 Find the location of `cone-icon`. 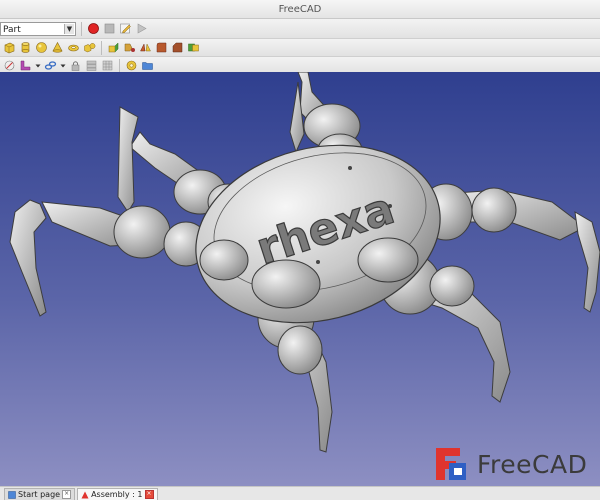

cone-icon is located at coordinates (57, 47).